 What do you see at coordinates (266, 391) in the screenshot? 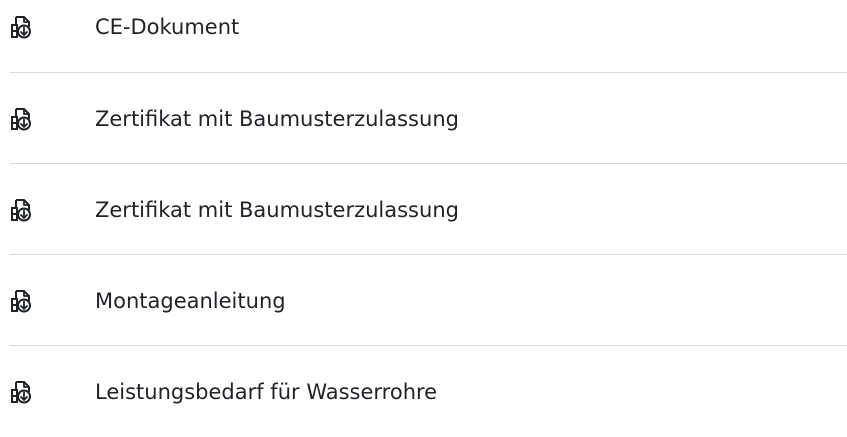
I see `document-label: Leistungsbedarf für Wasserrohre` at bounding box center [266, 391].